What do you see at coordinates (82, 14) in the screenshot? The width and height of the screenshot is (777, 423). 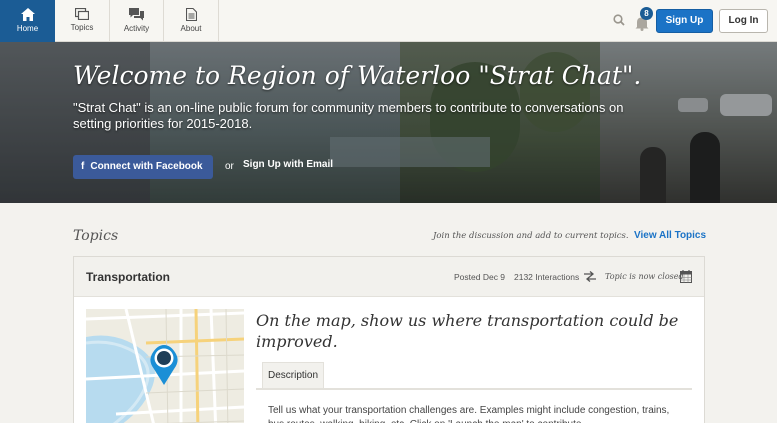 I see `topics-icon` at bounding box center [82, 14].